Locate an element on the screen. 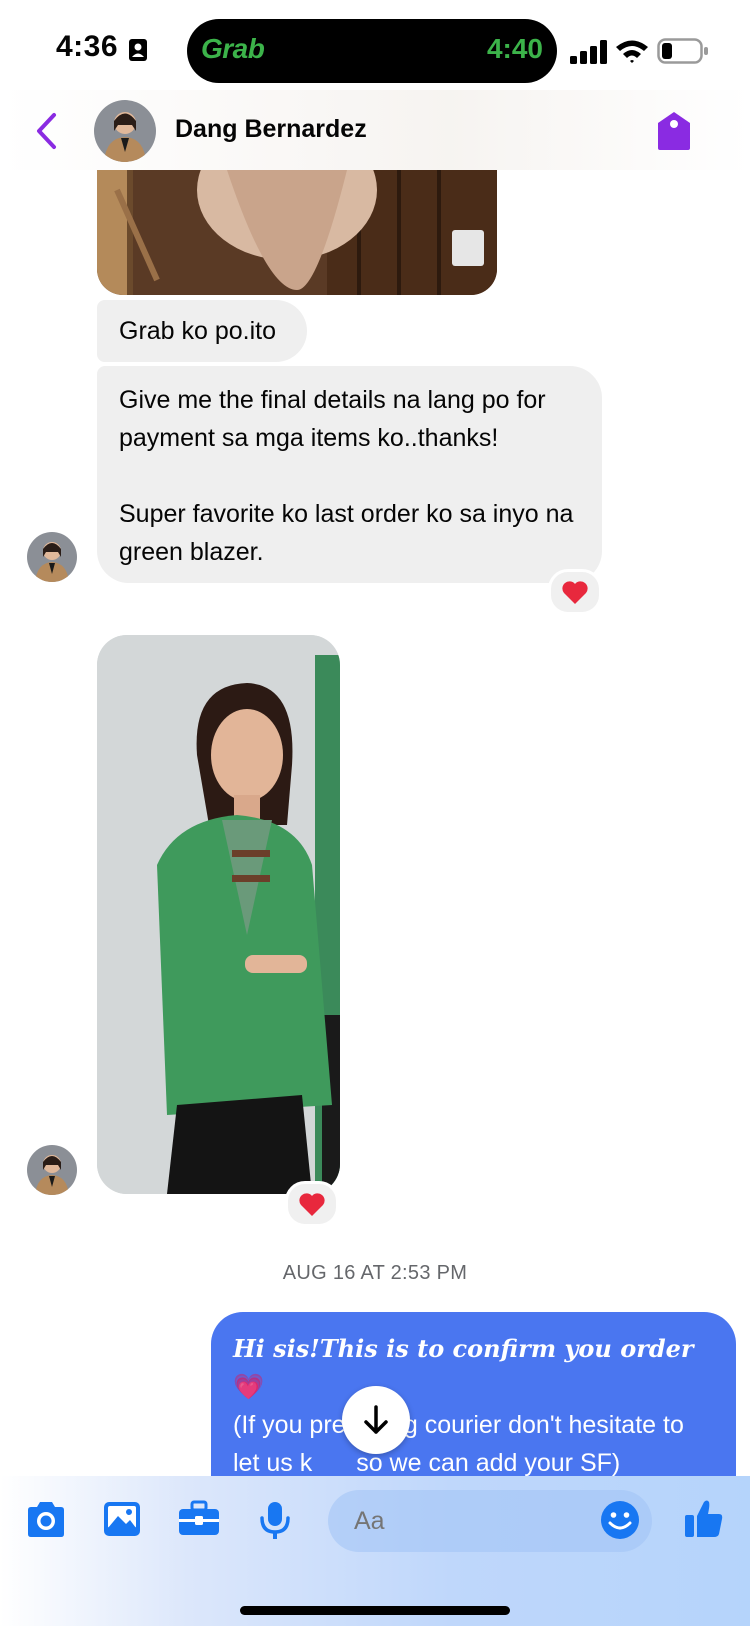  grab-logo: Grab is located at coordinates (233, 48).